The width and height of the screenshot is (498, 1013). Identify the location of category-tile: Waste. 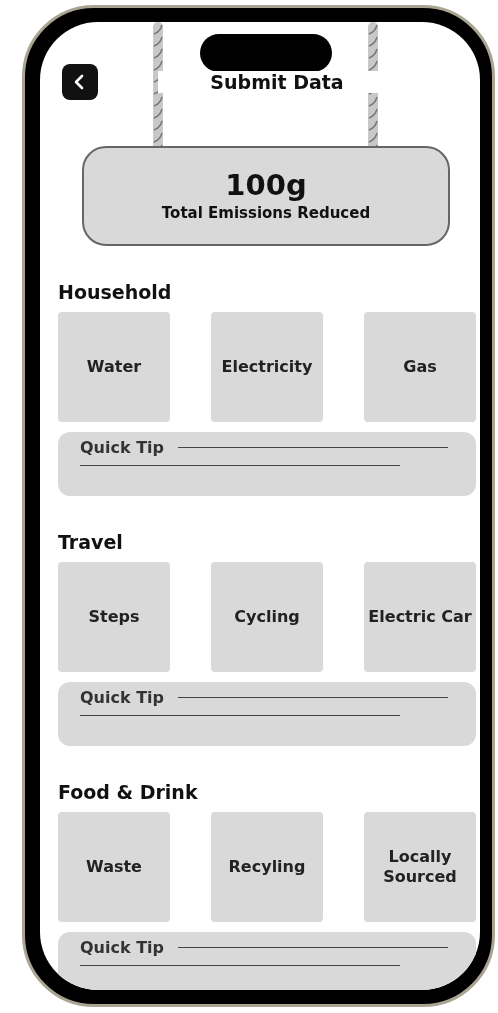
(114, 867).